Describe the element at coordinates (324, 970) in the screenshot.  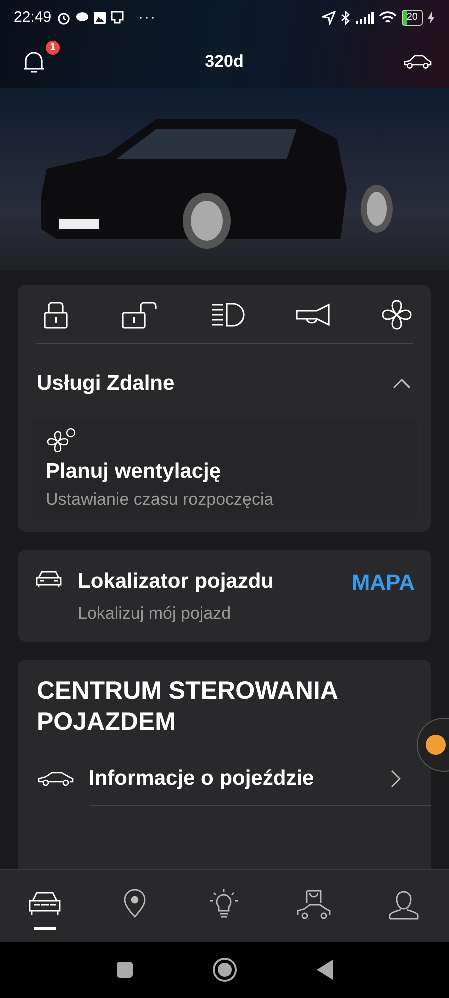
I see `back-button` at that location.